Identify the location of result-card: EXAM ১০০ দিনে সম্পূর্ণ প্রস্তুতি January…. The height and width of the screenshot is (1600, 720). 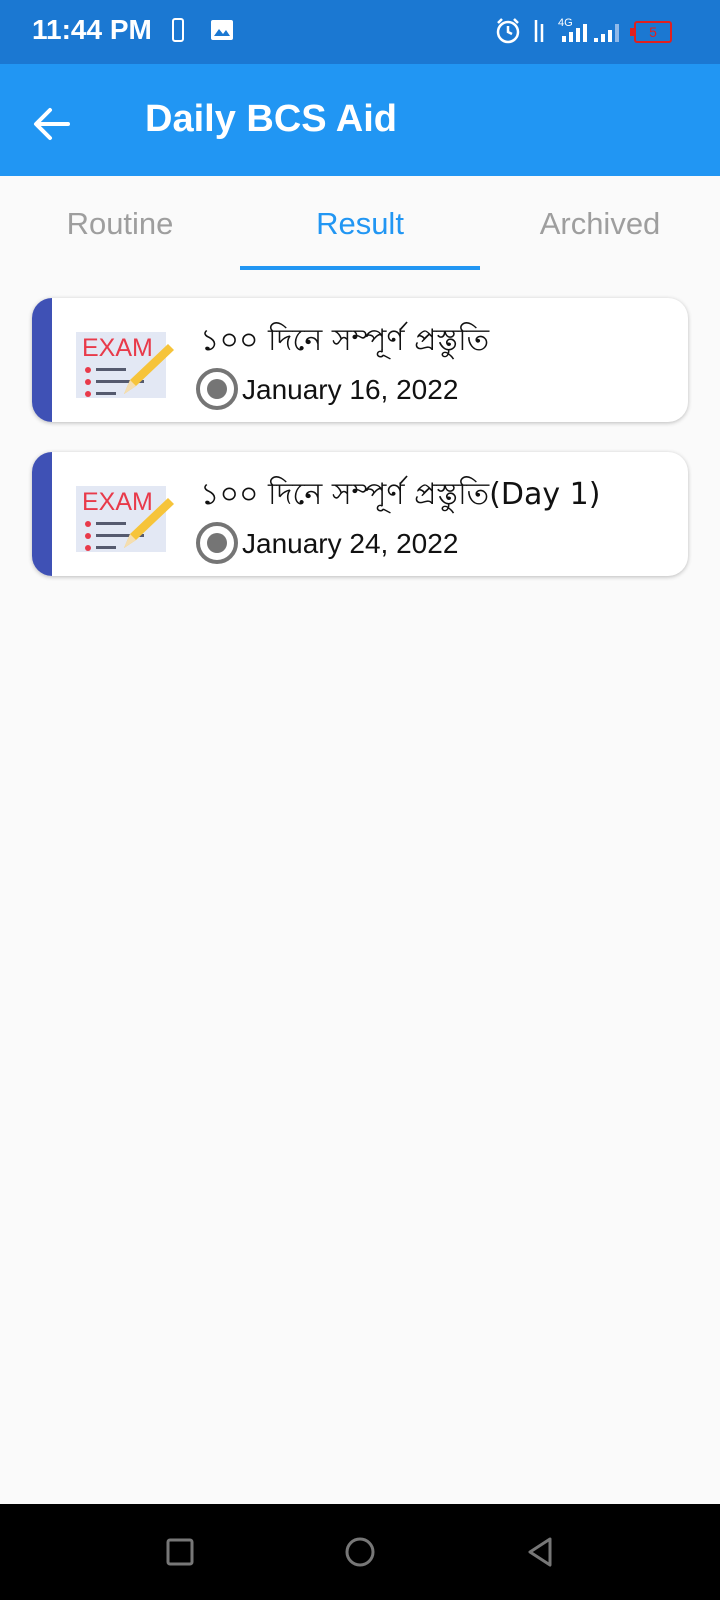
(360, 360).